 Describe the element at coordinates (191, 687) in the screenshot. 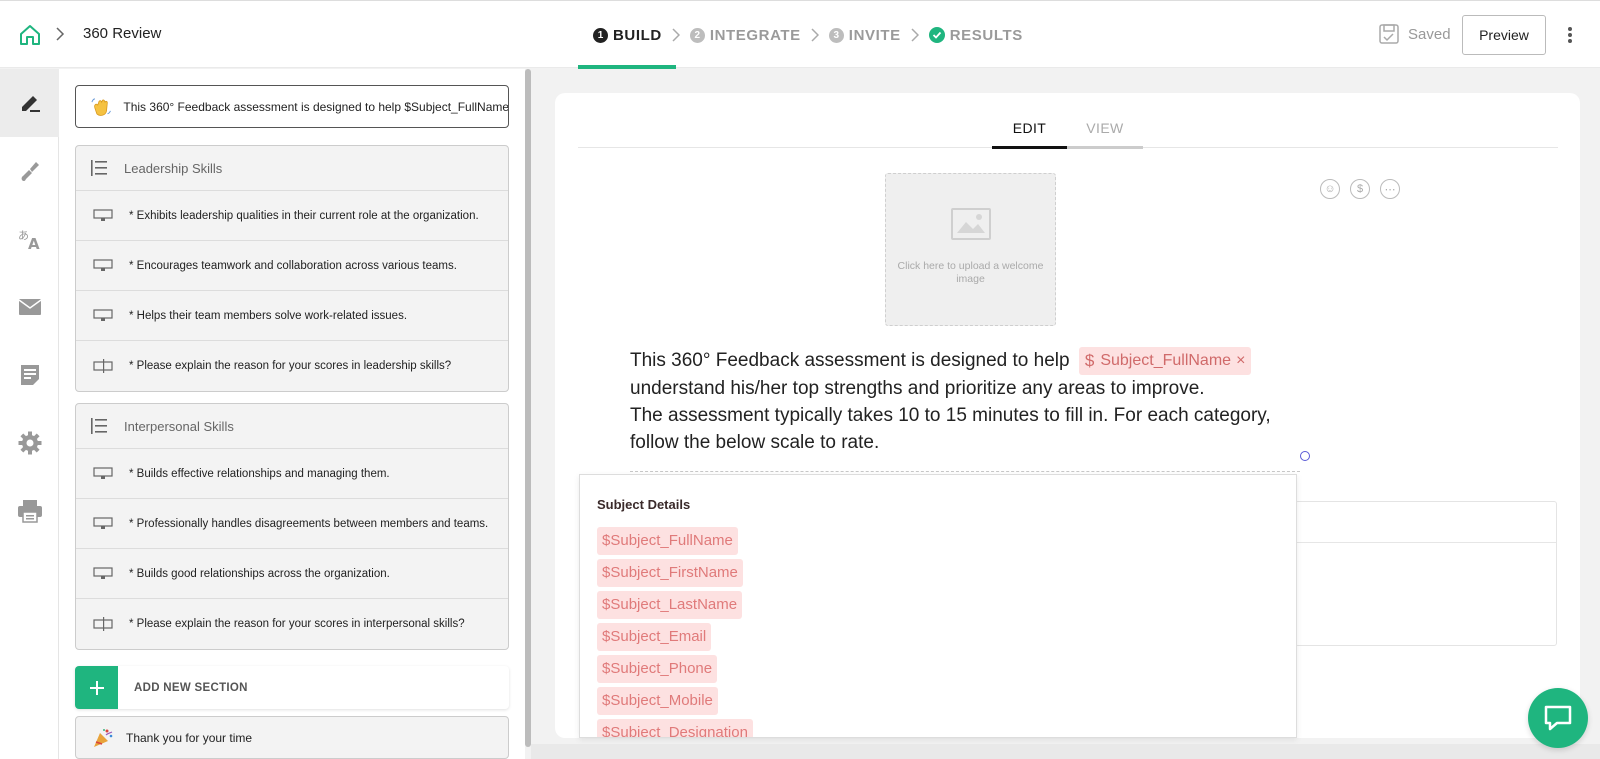

I see `add-section-label: ADD NEW SECTION` at that location.